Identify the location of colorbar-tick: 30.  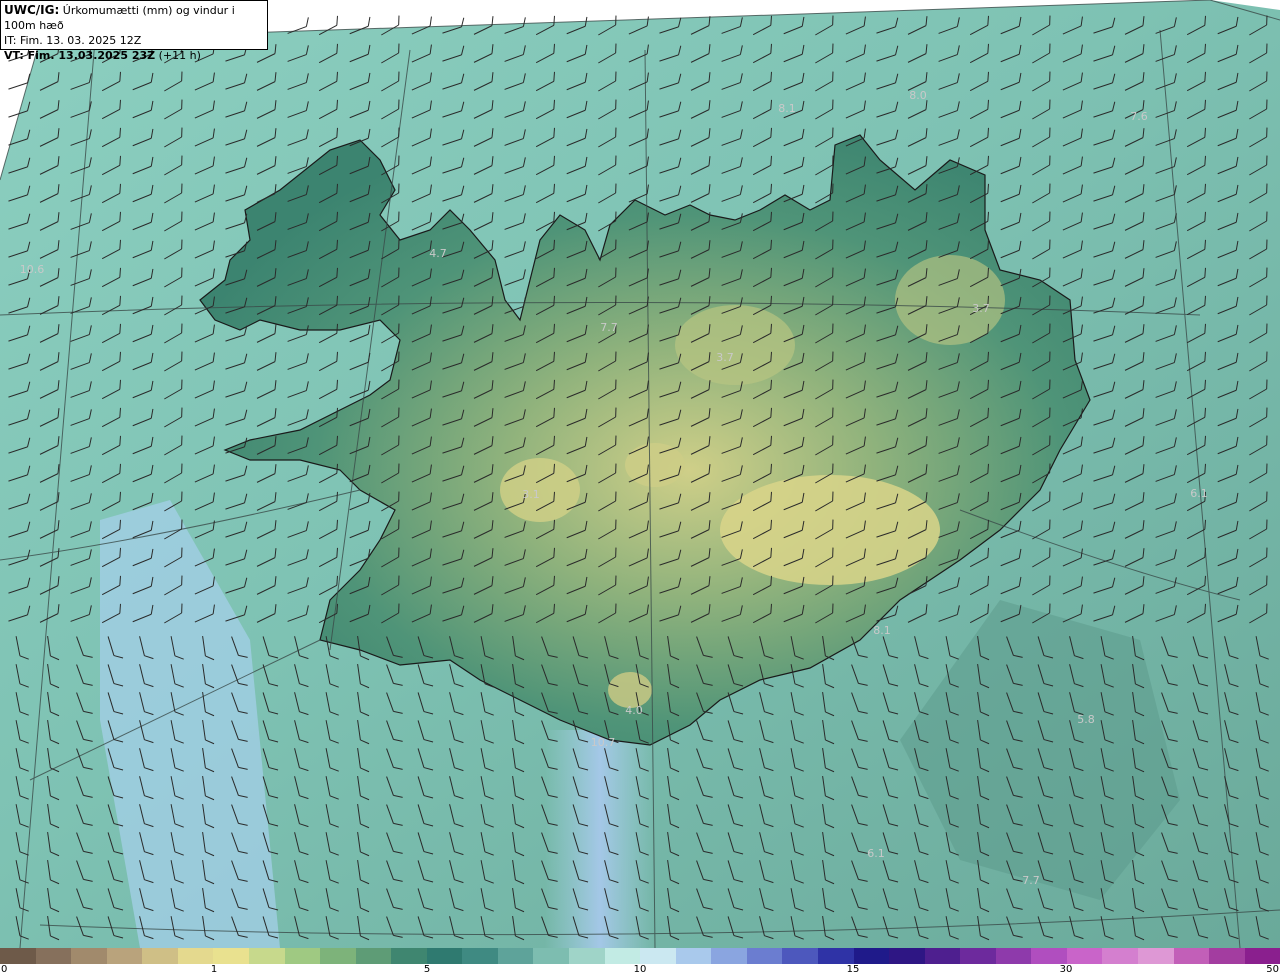
(1066, 969).